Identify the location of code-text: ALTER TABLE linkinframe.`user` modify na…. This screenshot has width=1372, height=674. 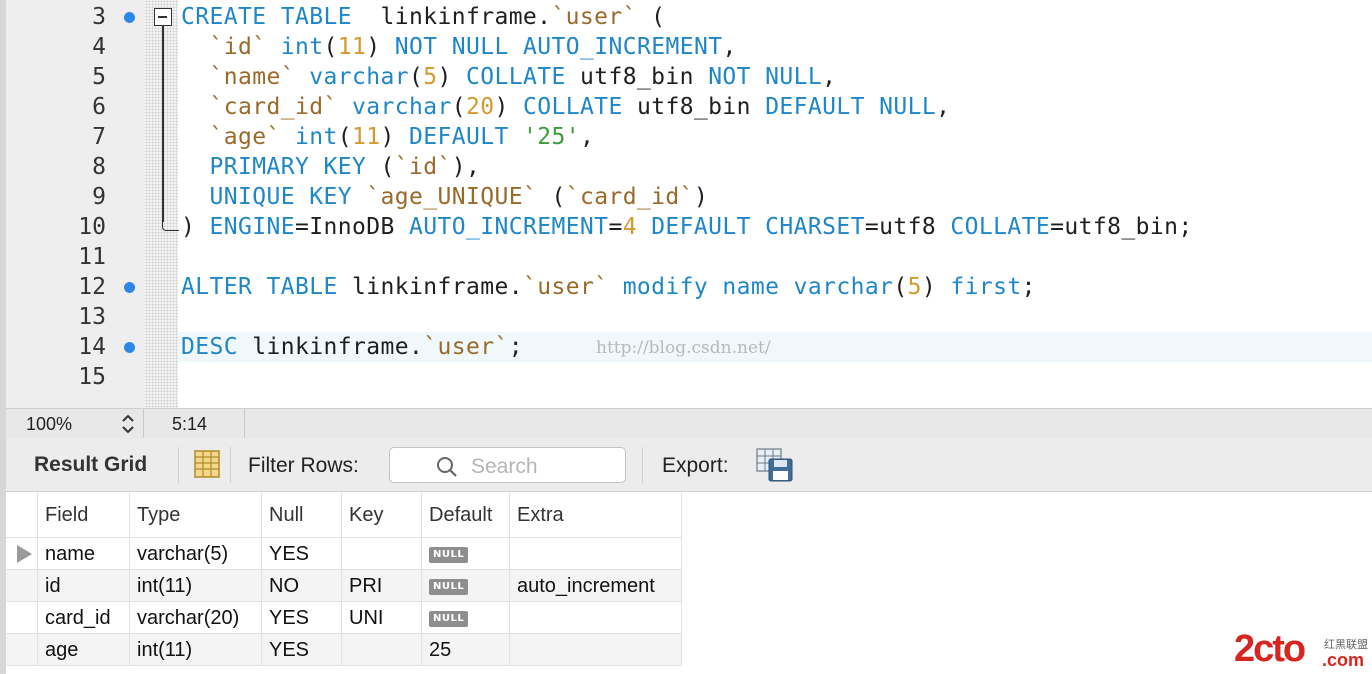
(608, 287).